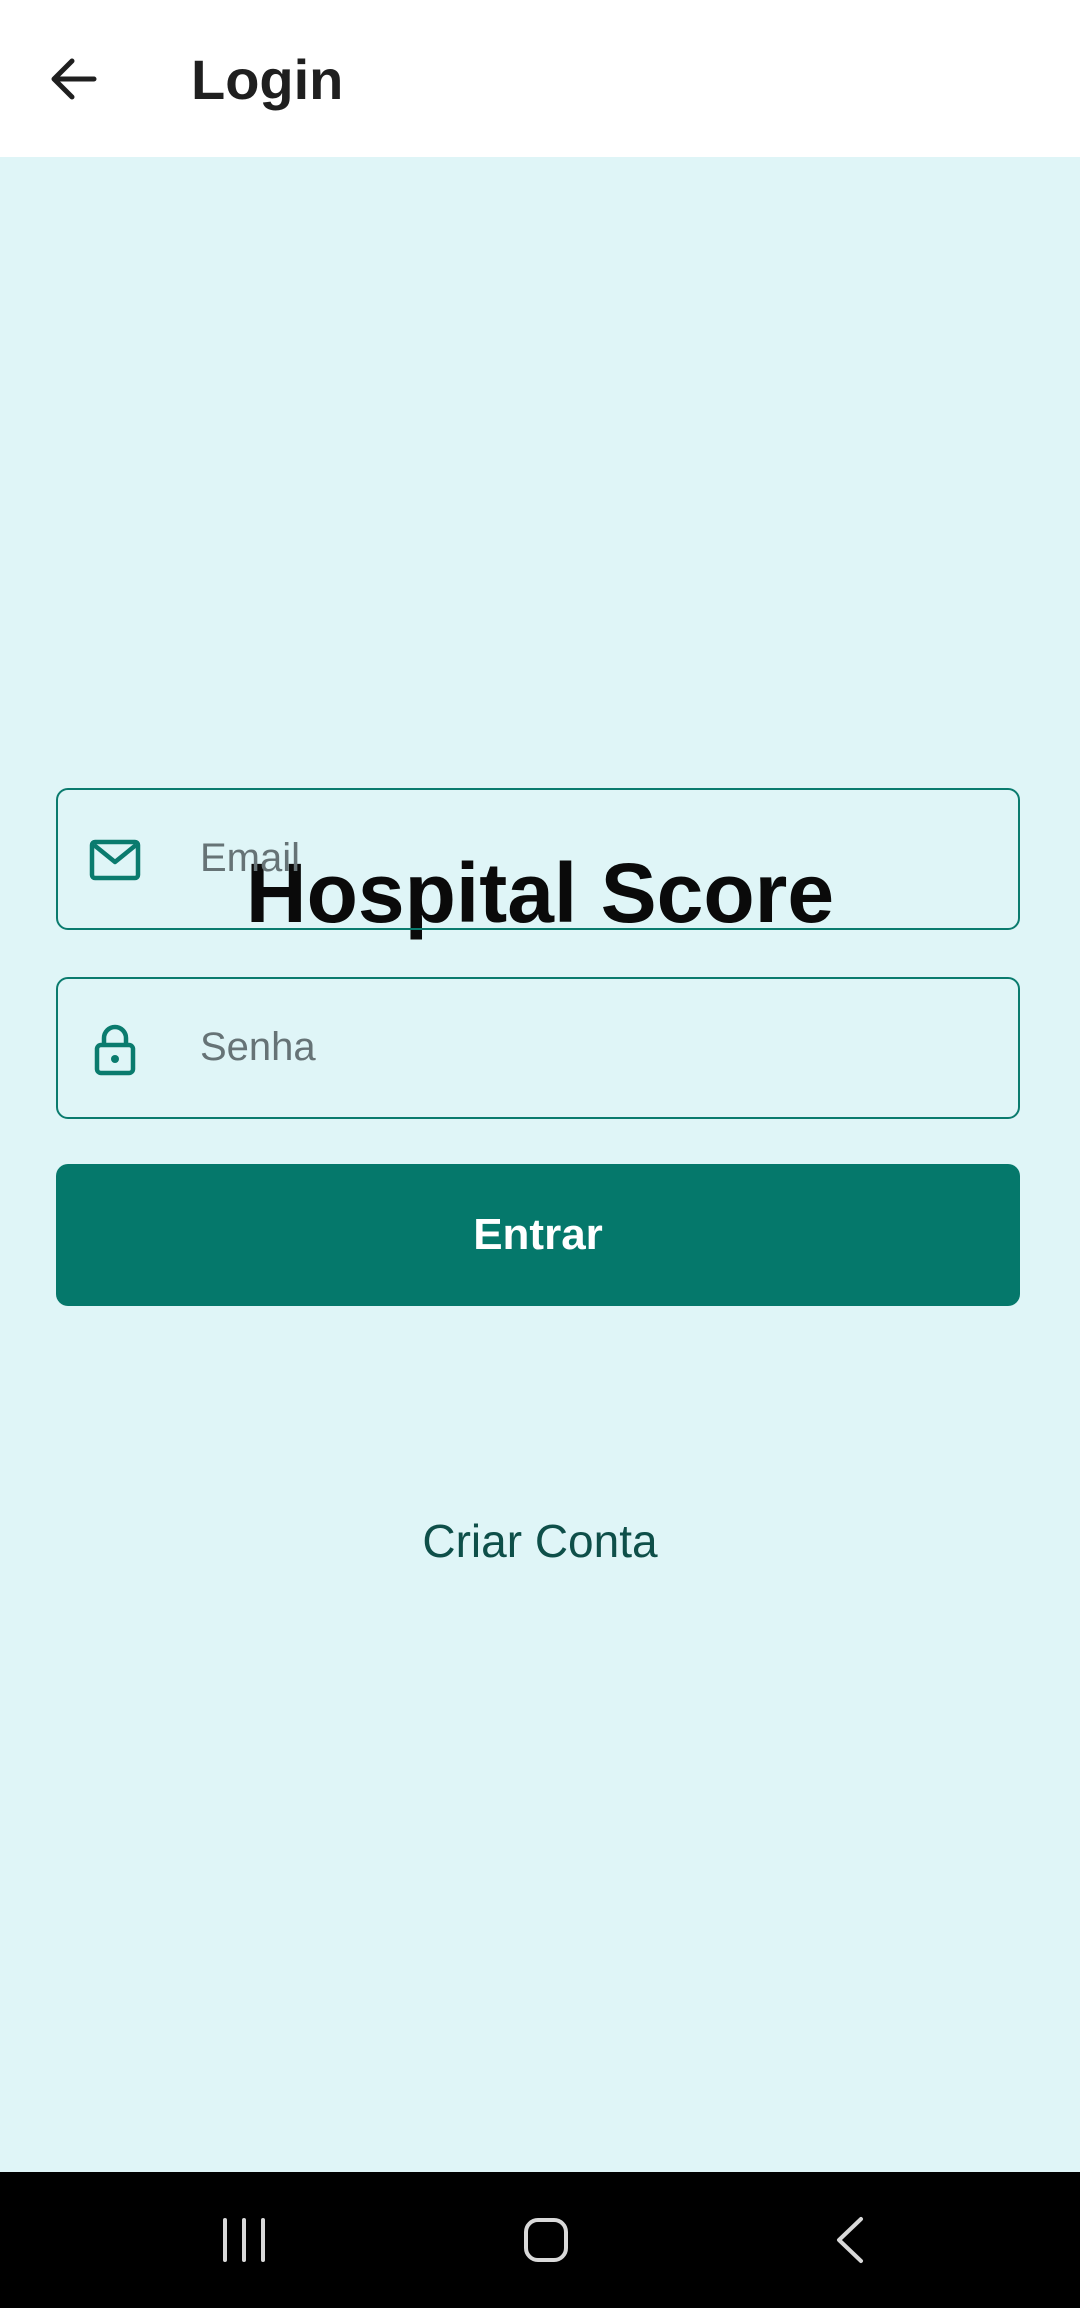 This screenshot has width=1080, height=2308. Describe the element at coordinates (595, 858) in the screenshot. I see `email-input` at that location.